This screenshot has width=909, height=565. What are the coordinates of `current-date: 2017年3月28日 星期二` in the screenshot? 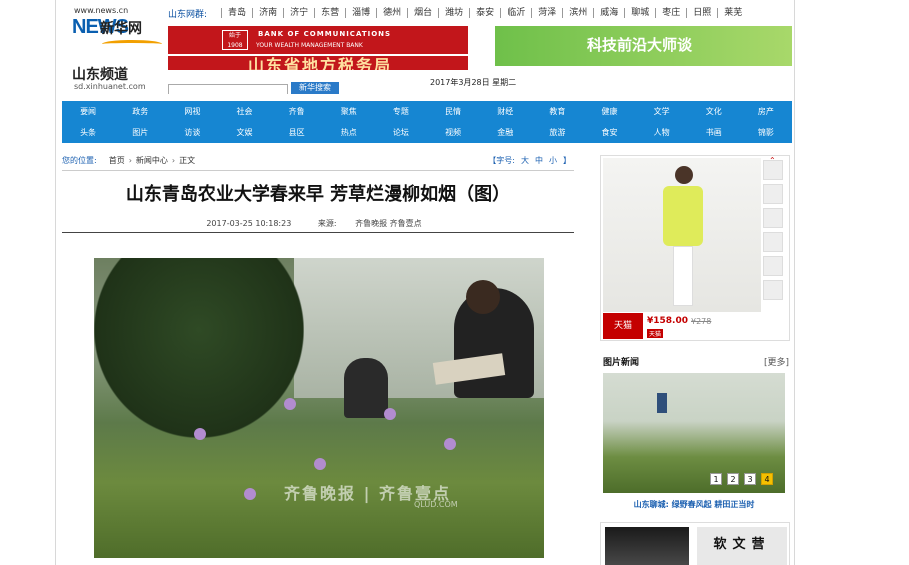 It's located at (473, 82).